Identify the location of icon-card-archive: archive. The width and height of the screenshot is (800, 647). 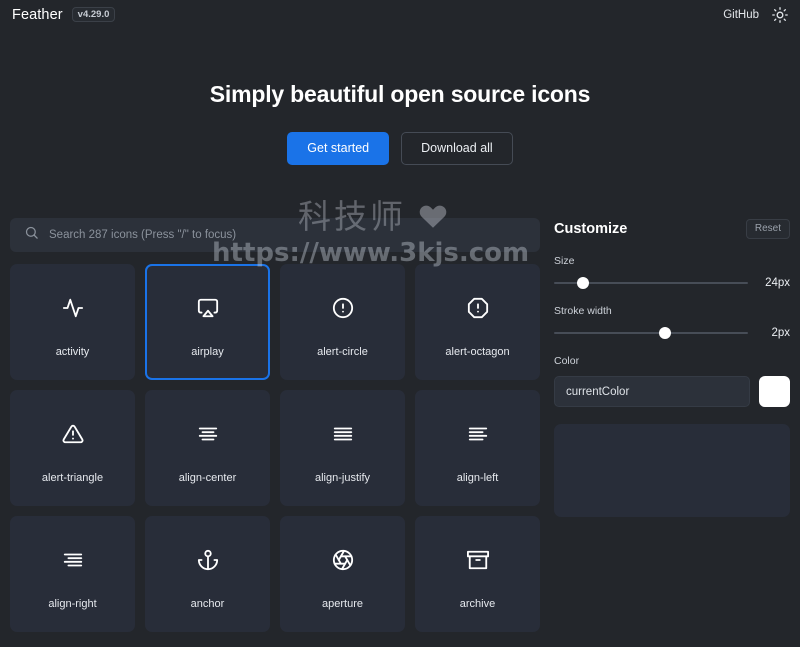
(477, 574).